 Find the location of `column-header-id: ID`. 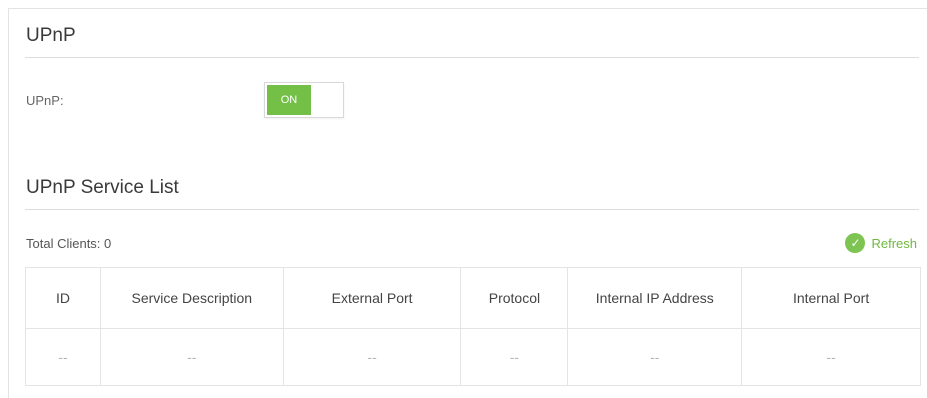

column-header-id: ID is located at coordinates (63, 298).